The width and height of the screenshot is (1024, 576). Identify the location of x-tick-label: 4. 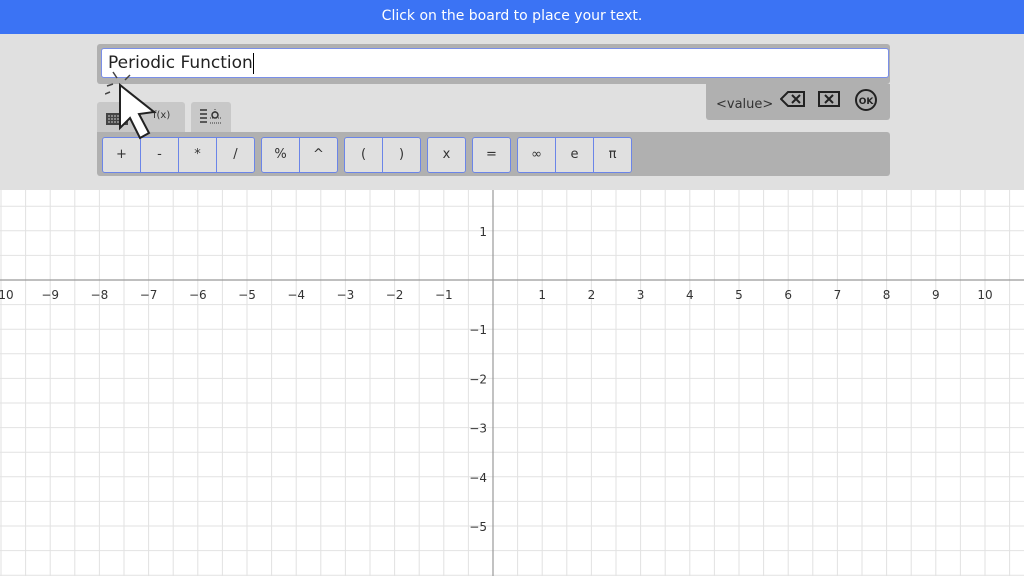
(690, 295).